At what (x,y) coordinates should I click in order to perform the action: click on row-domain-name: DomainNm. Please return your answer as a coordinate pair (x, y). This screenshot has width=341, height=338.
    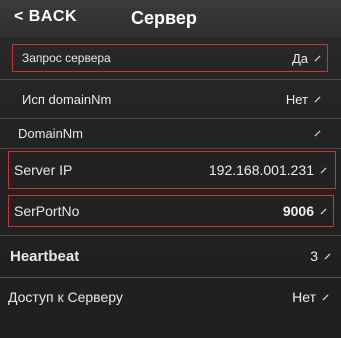
    Looking at the image, I should click on (170, 133).